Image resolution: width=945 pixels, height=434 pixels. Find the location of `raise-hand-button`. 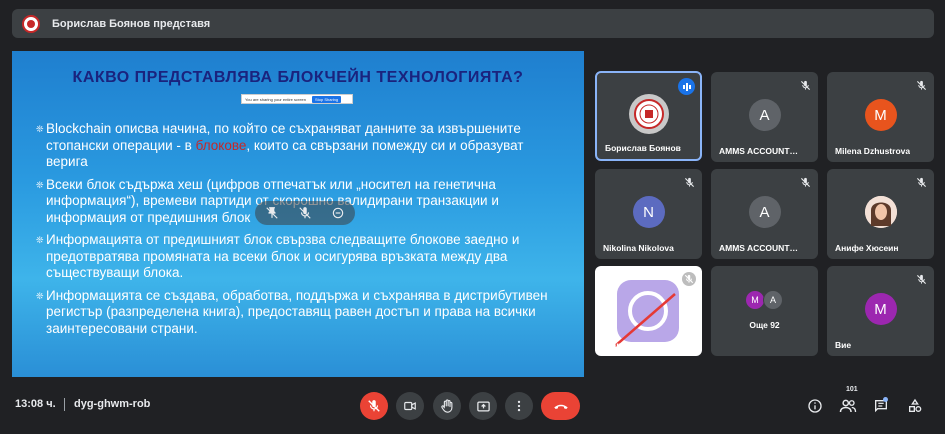

raise-hand-button is located at coordinates (447, 406).